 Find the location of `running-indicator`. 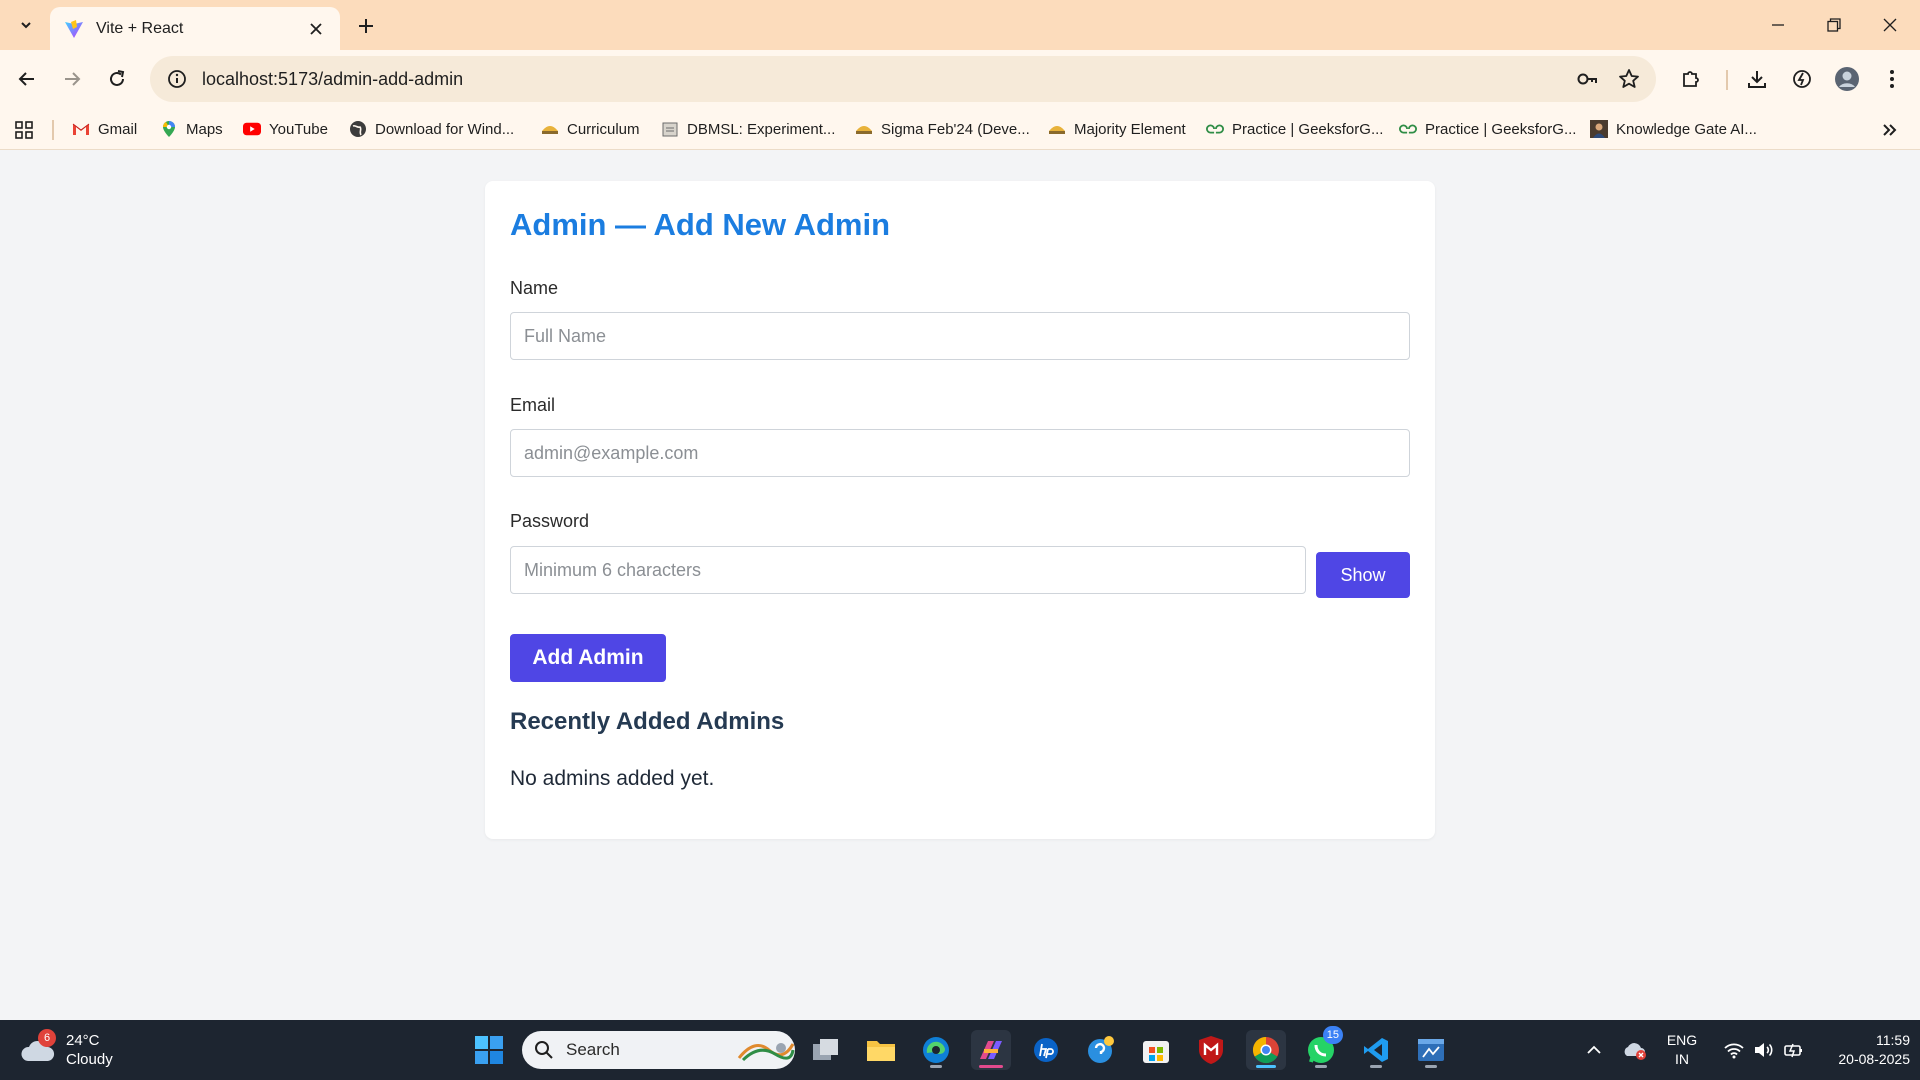

running-indicator is located at coordinates (1321, 1066).